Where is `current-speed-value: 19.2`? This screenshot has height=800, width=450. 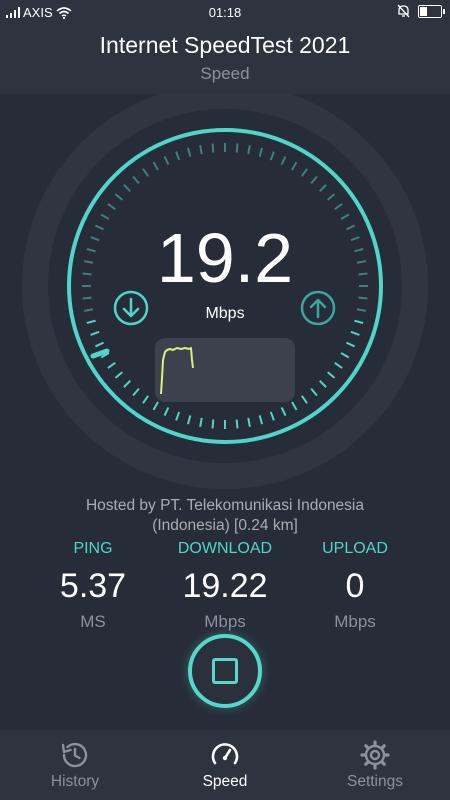
current-speed-value: 19.2 is located at coordinates (225, 258).